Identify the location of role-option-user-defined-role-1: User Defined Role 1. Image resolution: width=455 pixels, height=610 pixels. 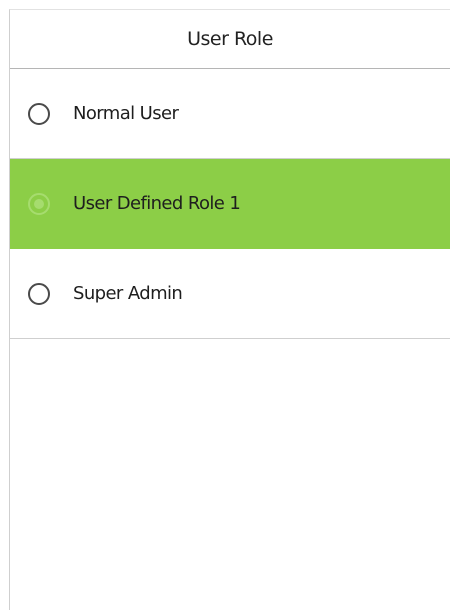
(230, 204).